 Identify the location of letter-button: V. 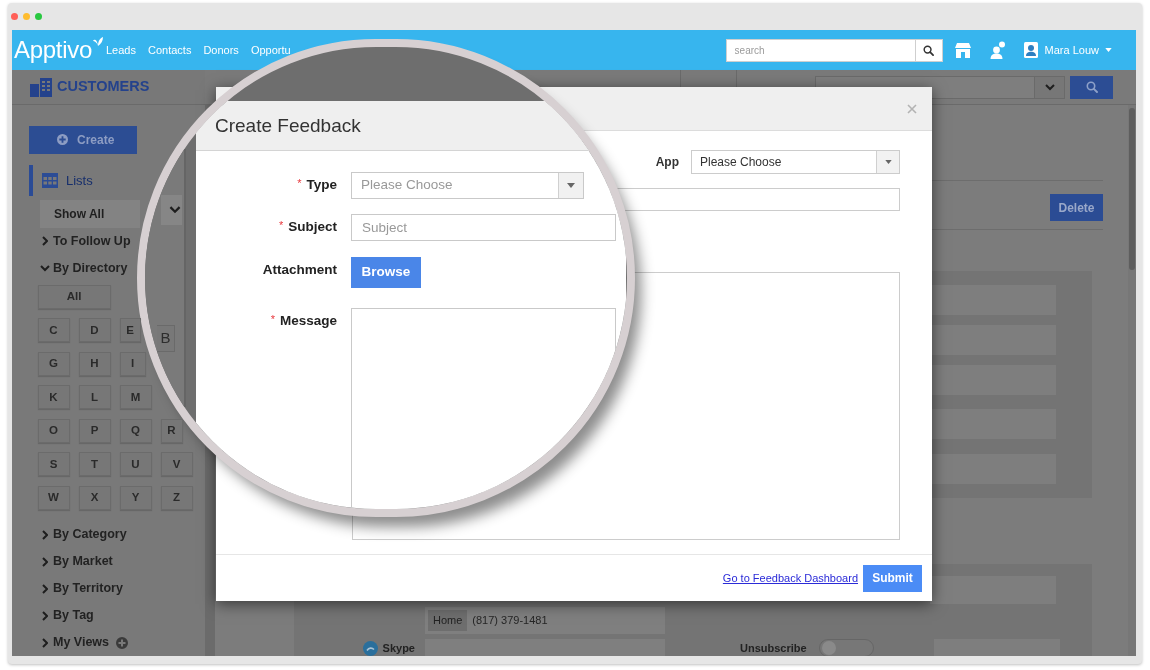
(176, 464).